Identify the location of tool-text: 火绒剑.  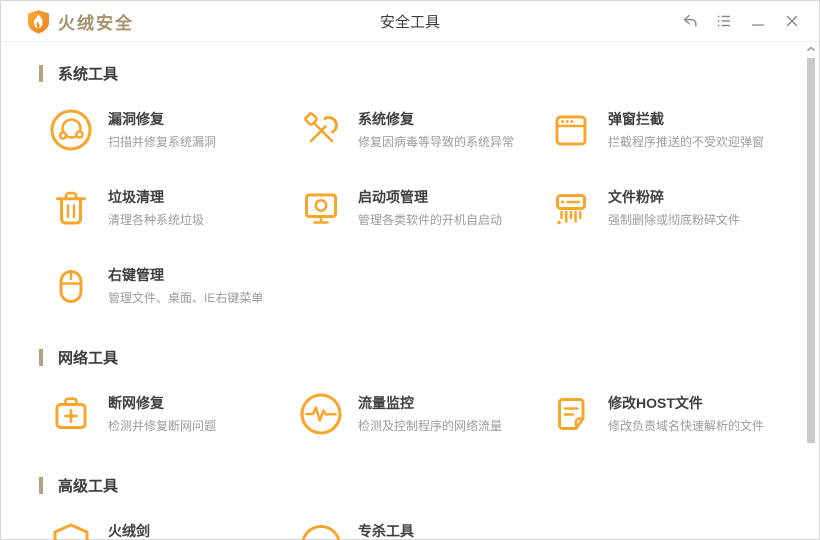
(129, 530).